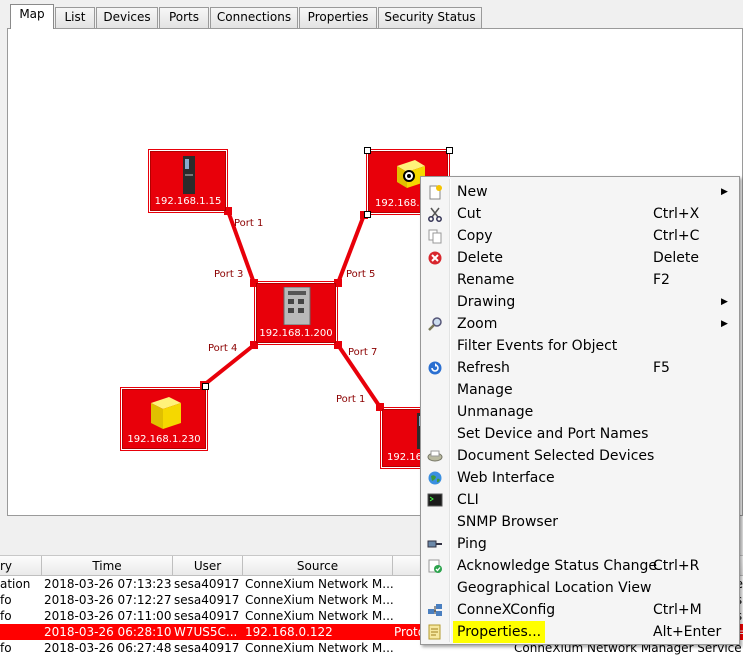 The width and height of the screenshot is (743, 657). I want to click on menu-item-acknowledge: Acknowledge Status Change Ctrl+R, so click(580, 566).